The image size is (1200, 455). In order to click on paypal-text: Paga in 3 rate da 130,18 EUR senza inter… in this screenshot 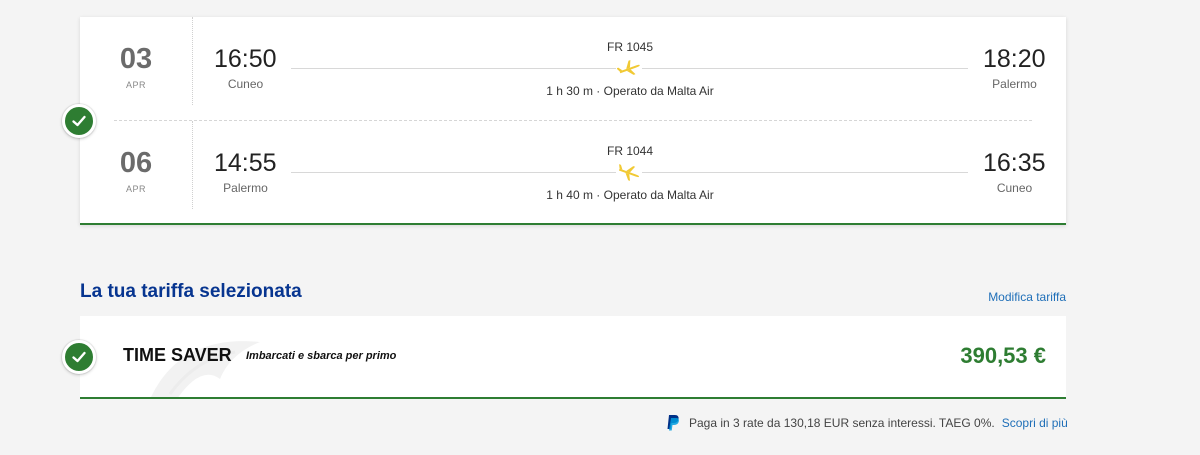, I will do `click(842, 423)`.